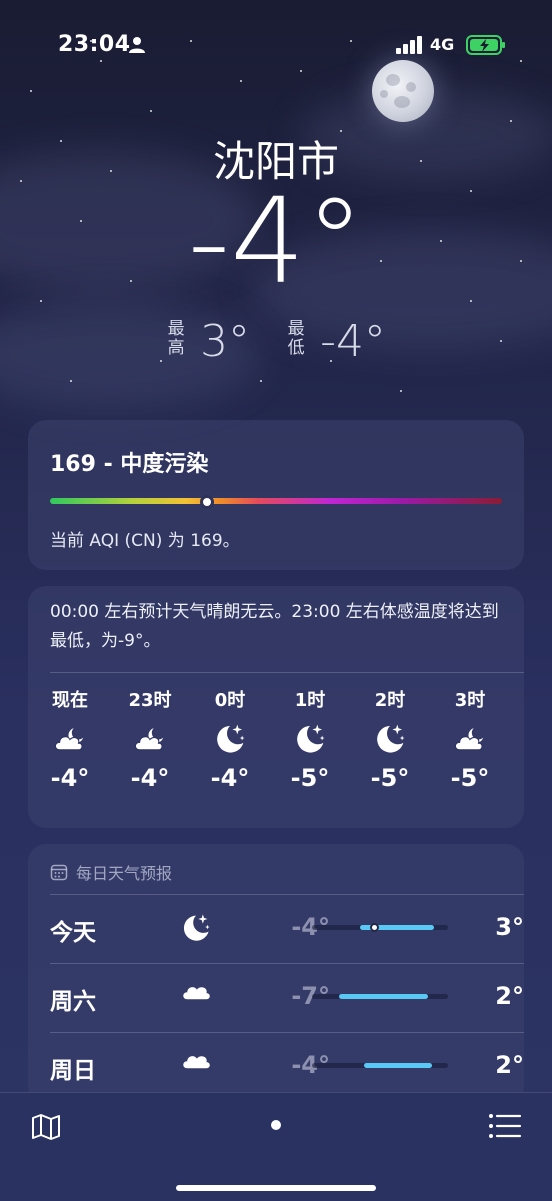 The height and width of the screenshot is (1201, 552). I want to click on page-indicator-dot, so click(276, 1125).